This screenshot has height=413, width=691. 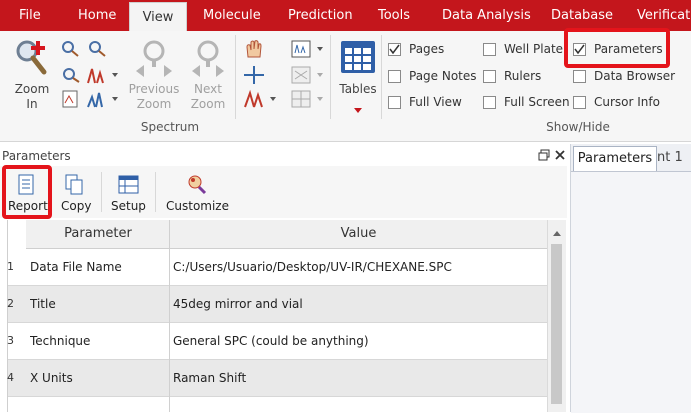 What do you see at coordinates (582, 15) in the screenshot?
I see `menu-database: Database` at bounding box center [582, 15].